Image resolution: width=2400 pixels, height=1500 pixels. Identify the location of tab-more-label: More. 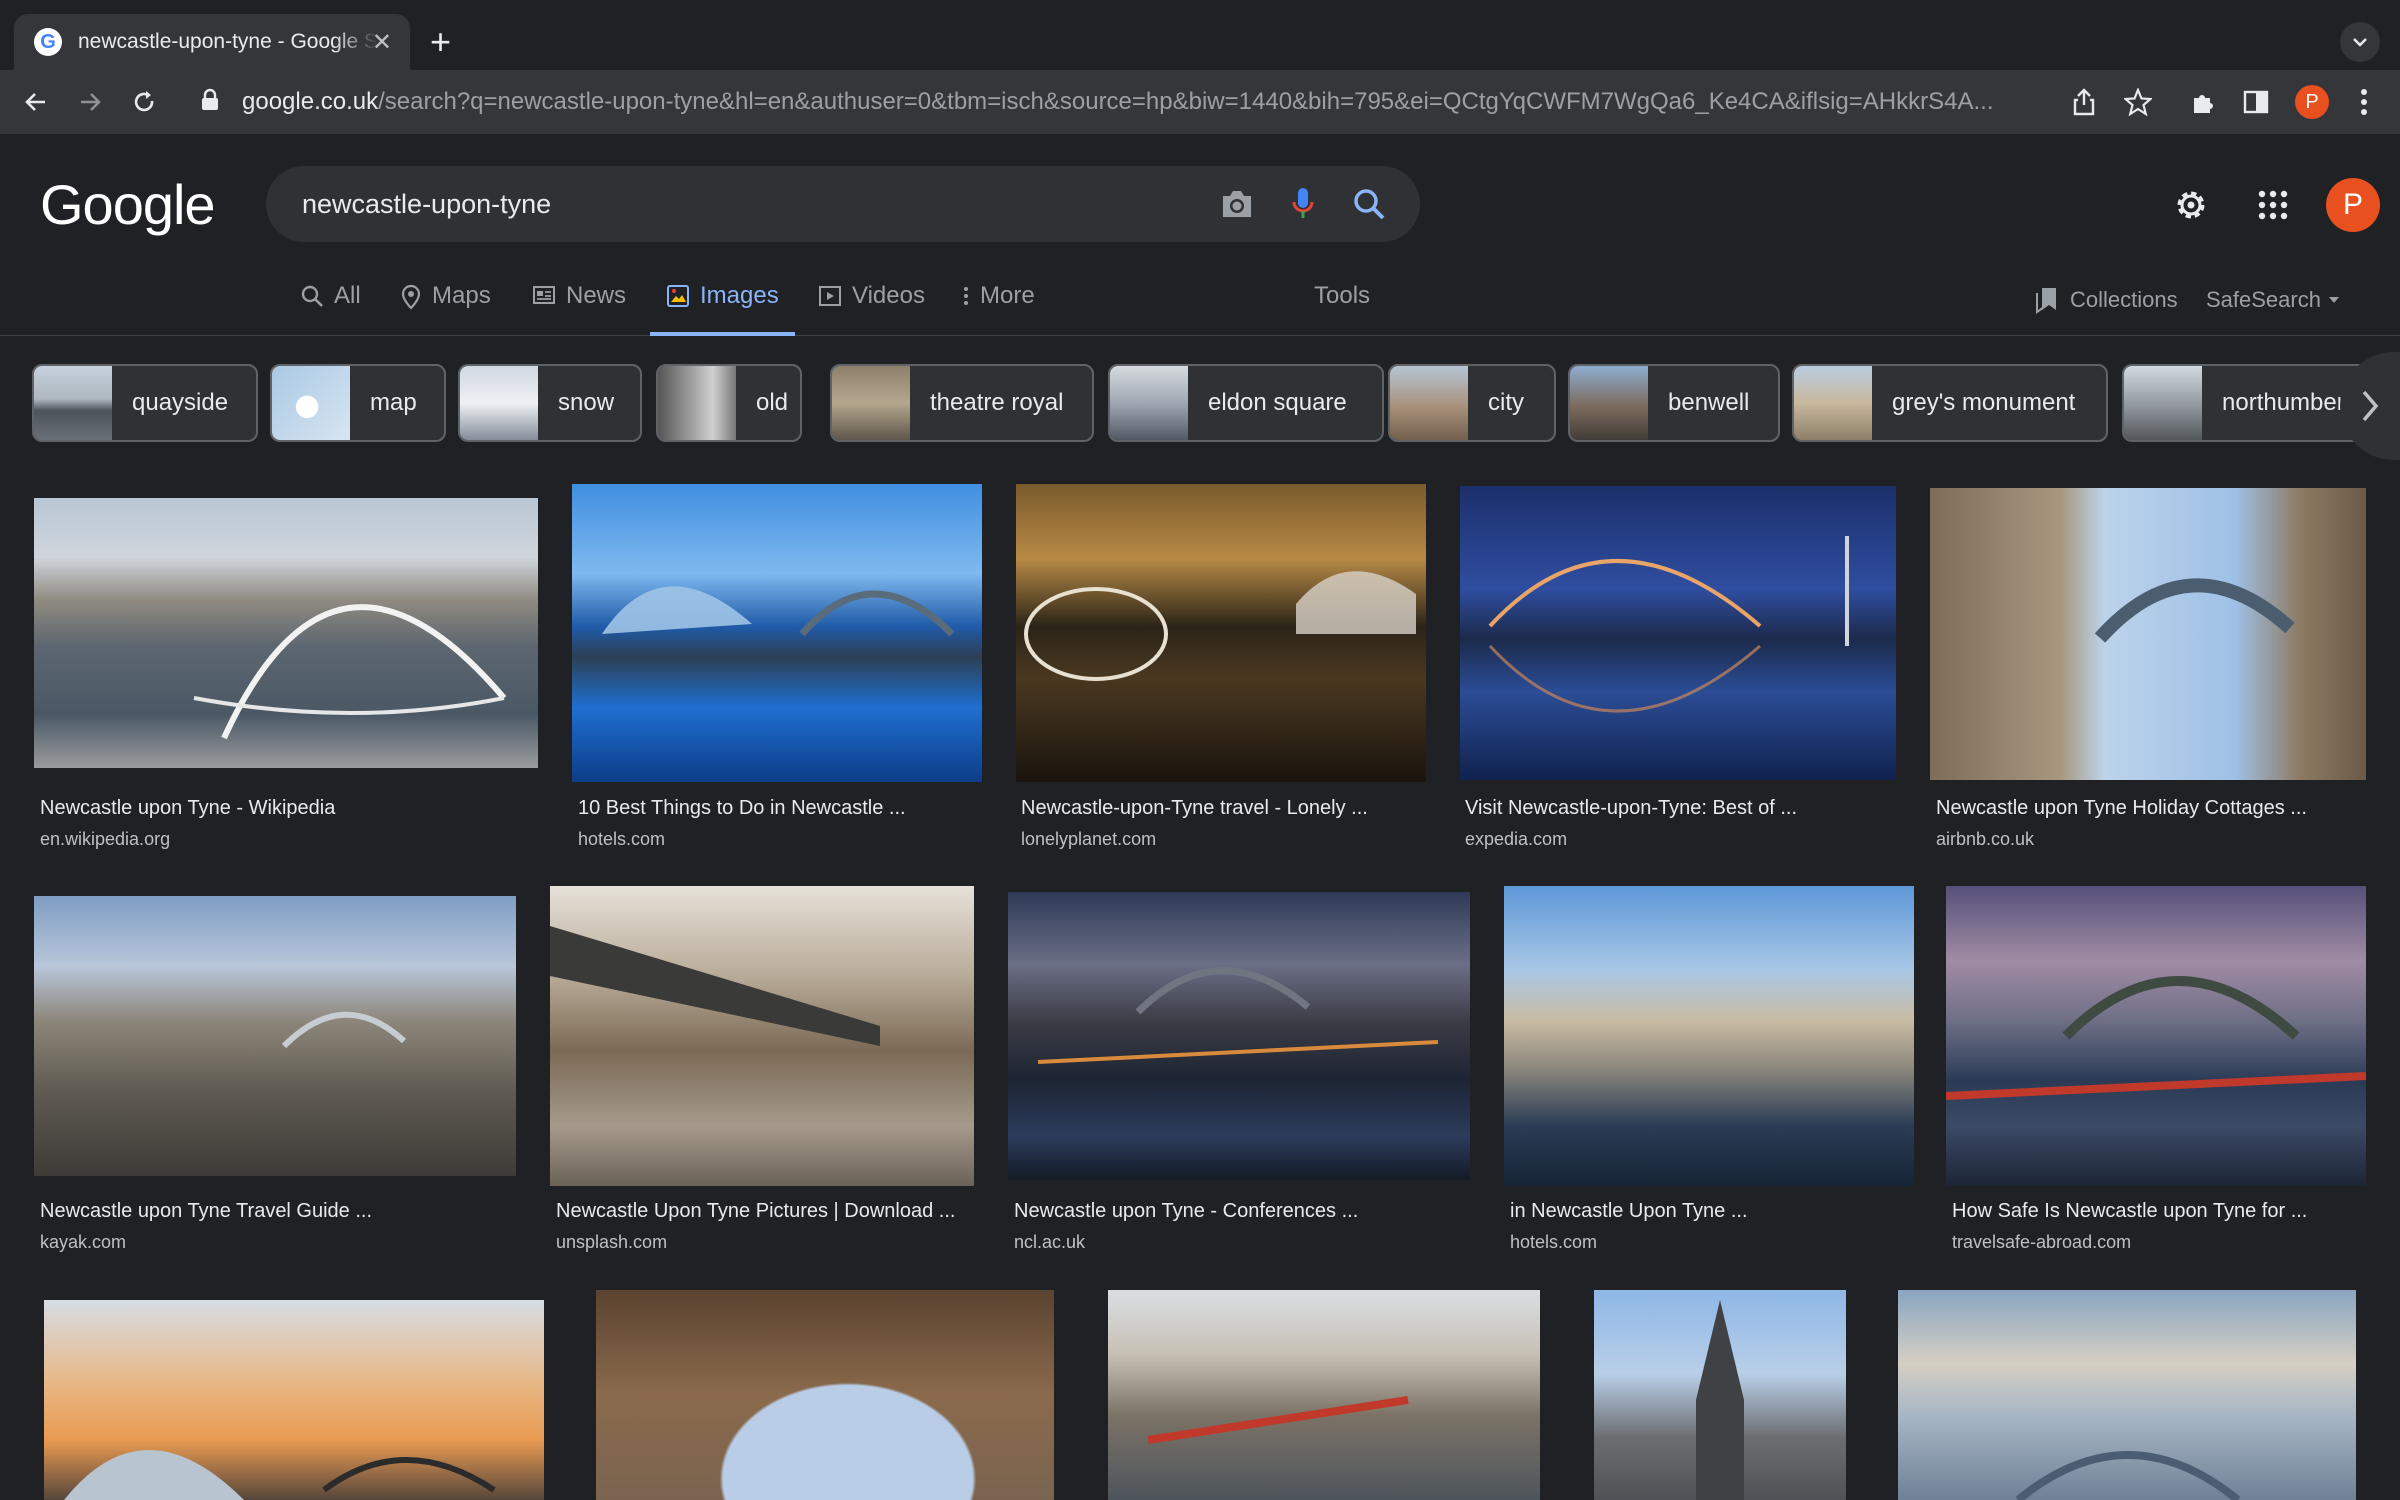
(1007, 295).